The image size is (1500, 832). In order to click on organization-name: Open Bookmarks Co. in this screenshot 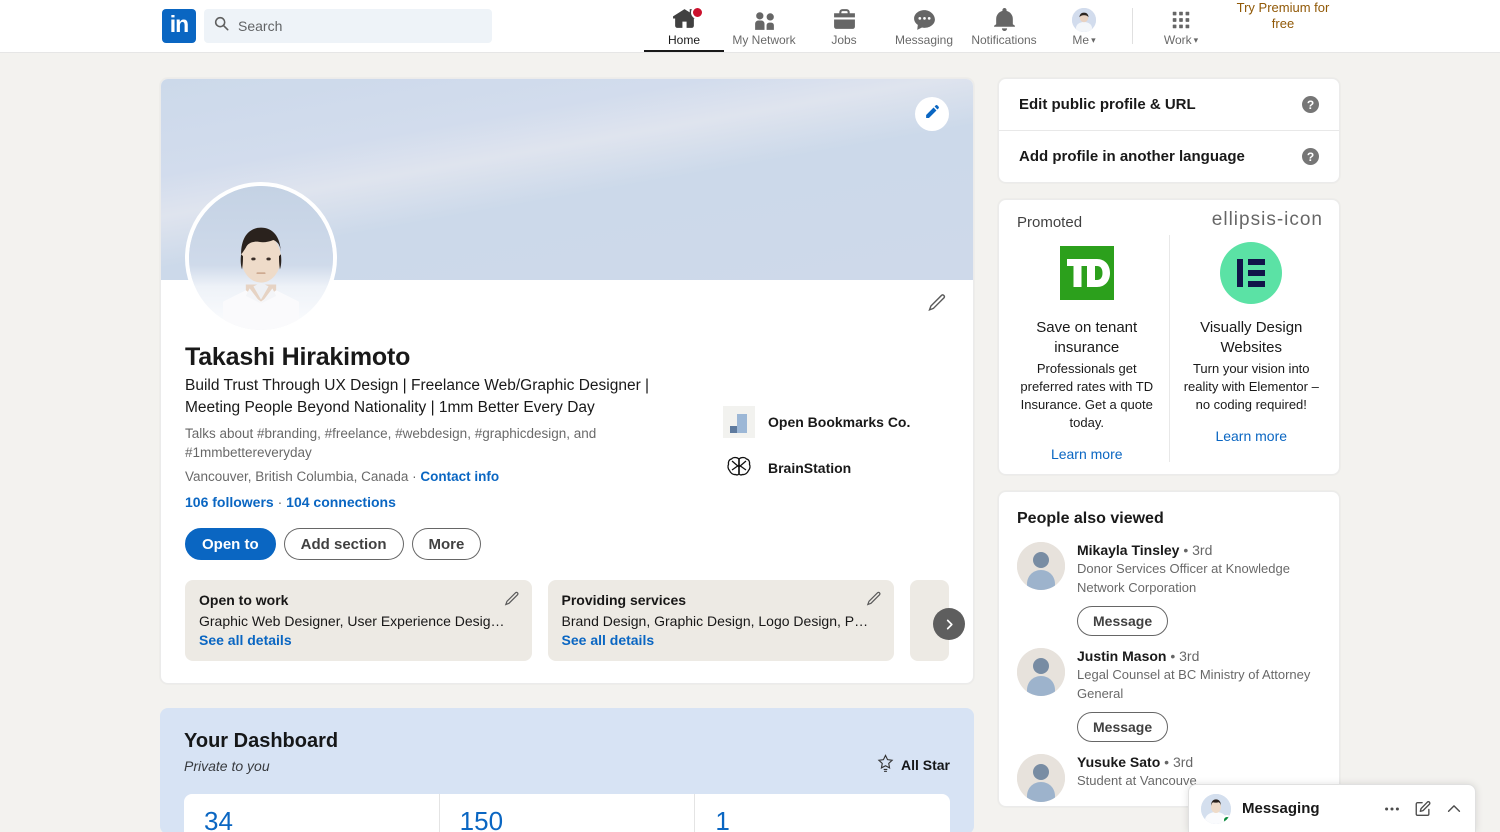, I will do `click(839, 422)`.